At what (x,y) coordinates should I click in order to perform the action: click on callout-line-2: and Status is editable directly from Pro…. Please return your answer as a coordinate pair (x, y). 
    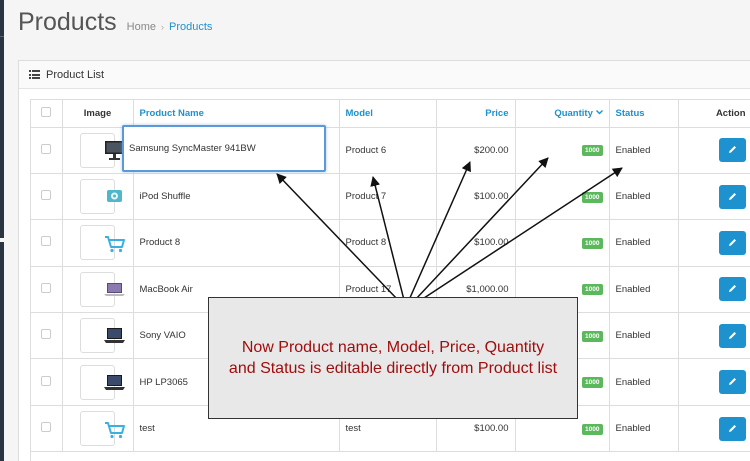
    Looking at the image, I should click on (393, 368).